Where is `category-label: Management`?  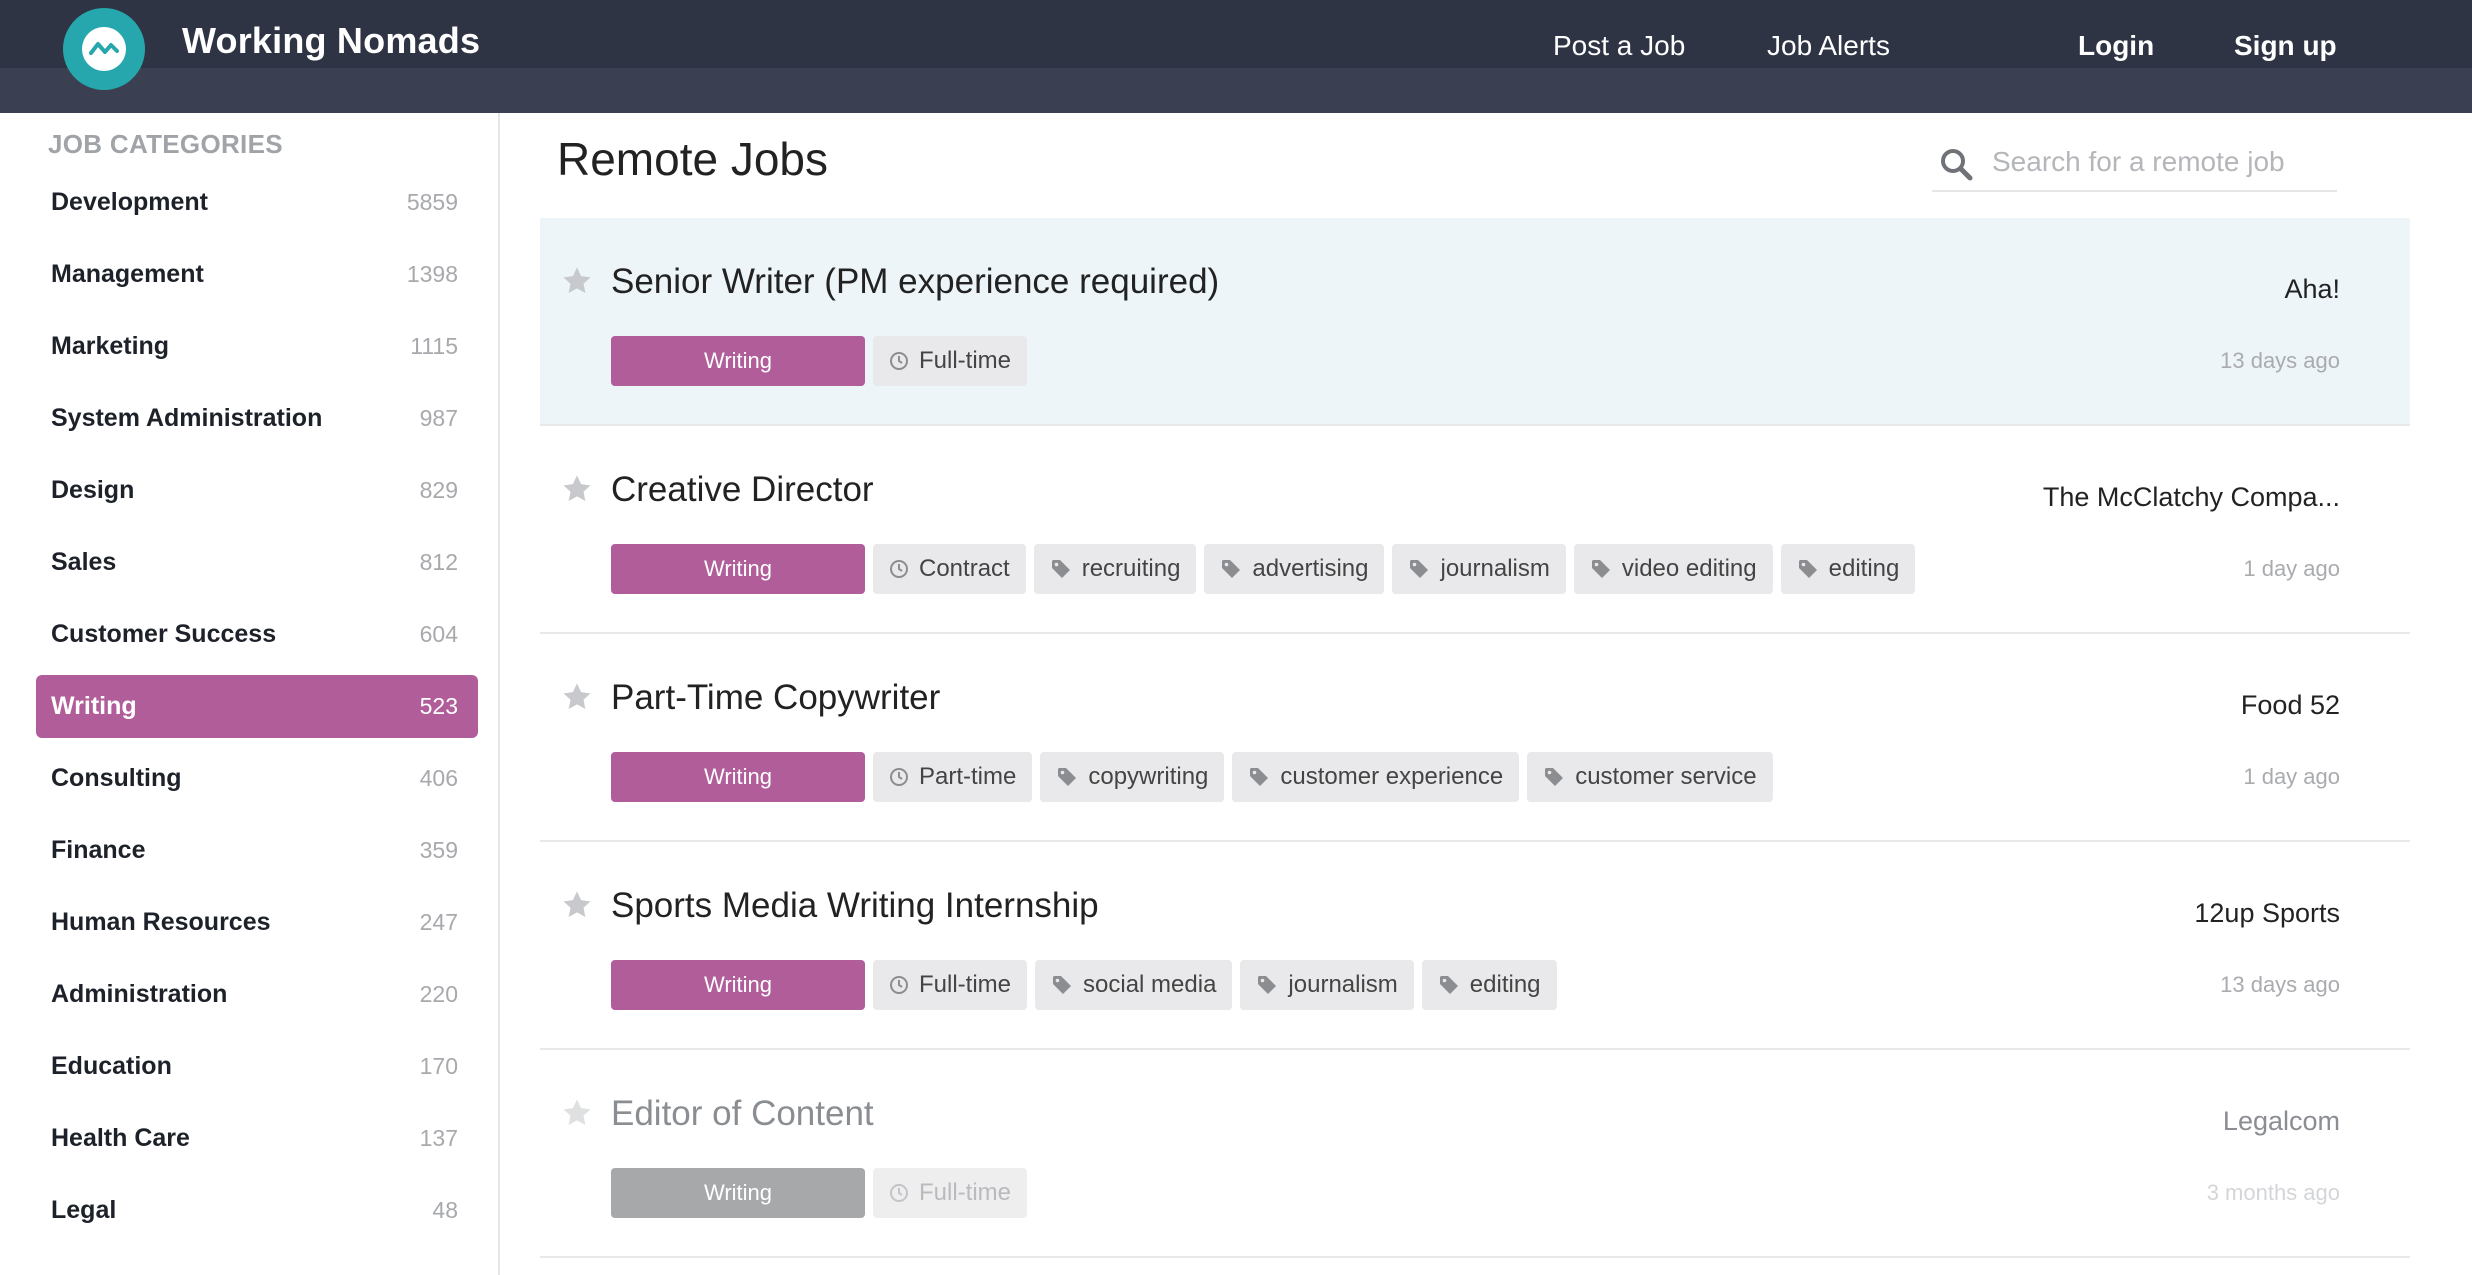
category-label: Management is located at coordinates (127, 274).